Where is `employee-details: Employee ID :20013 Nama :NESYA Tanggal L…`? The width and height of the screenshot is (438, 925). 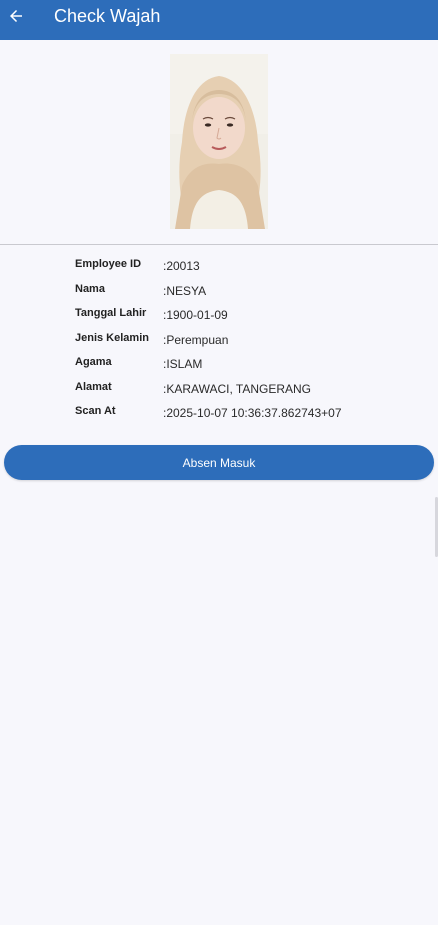
employee-details: Employee ID :20013 Nama :NESYA Tanggal L… is located at coordinates (245, 344).